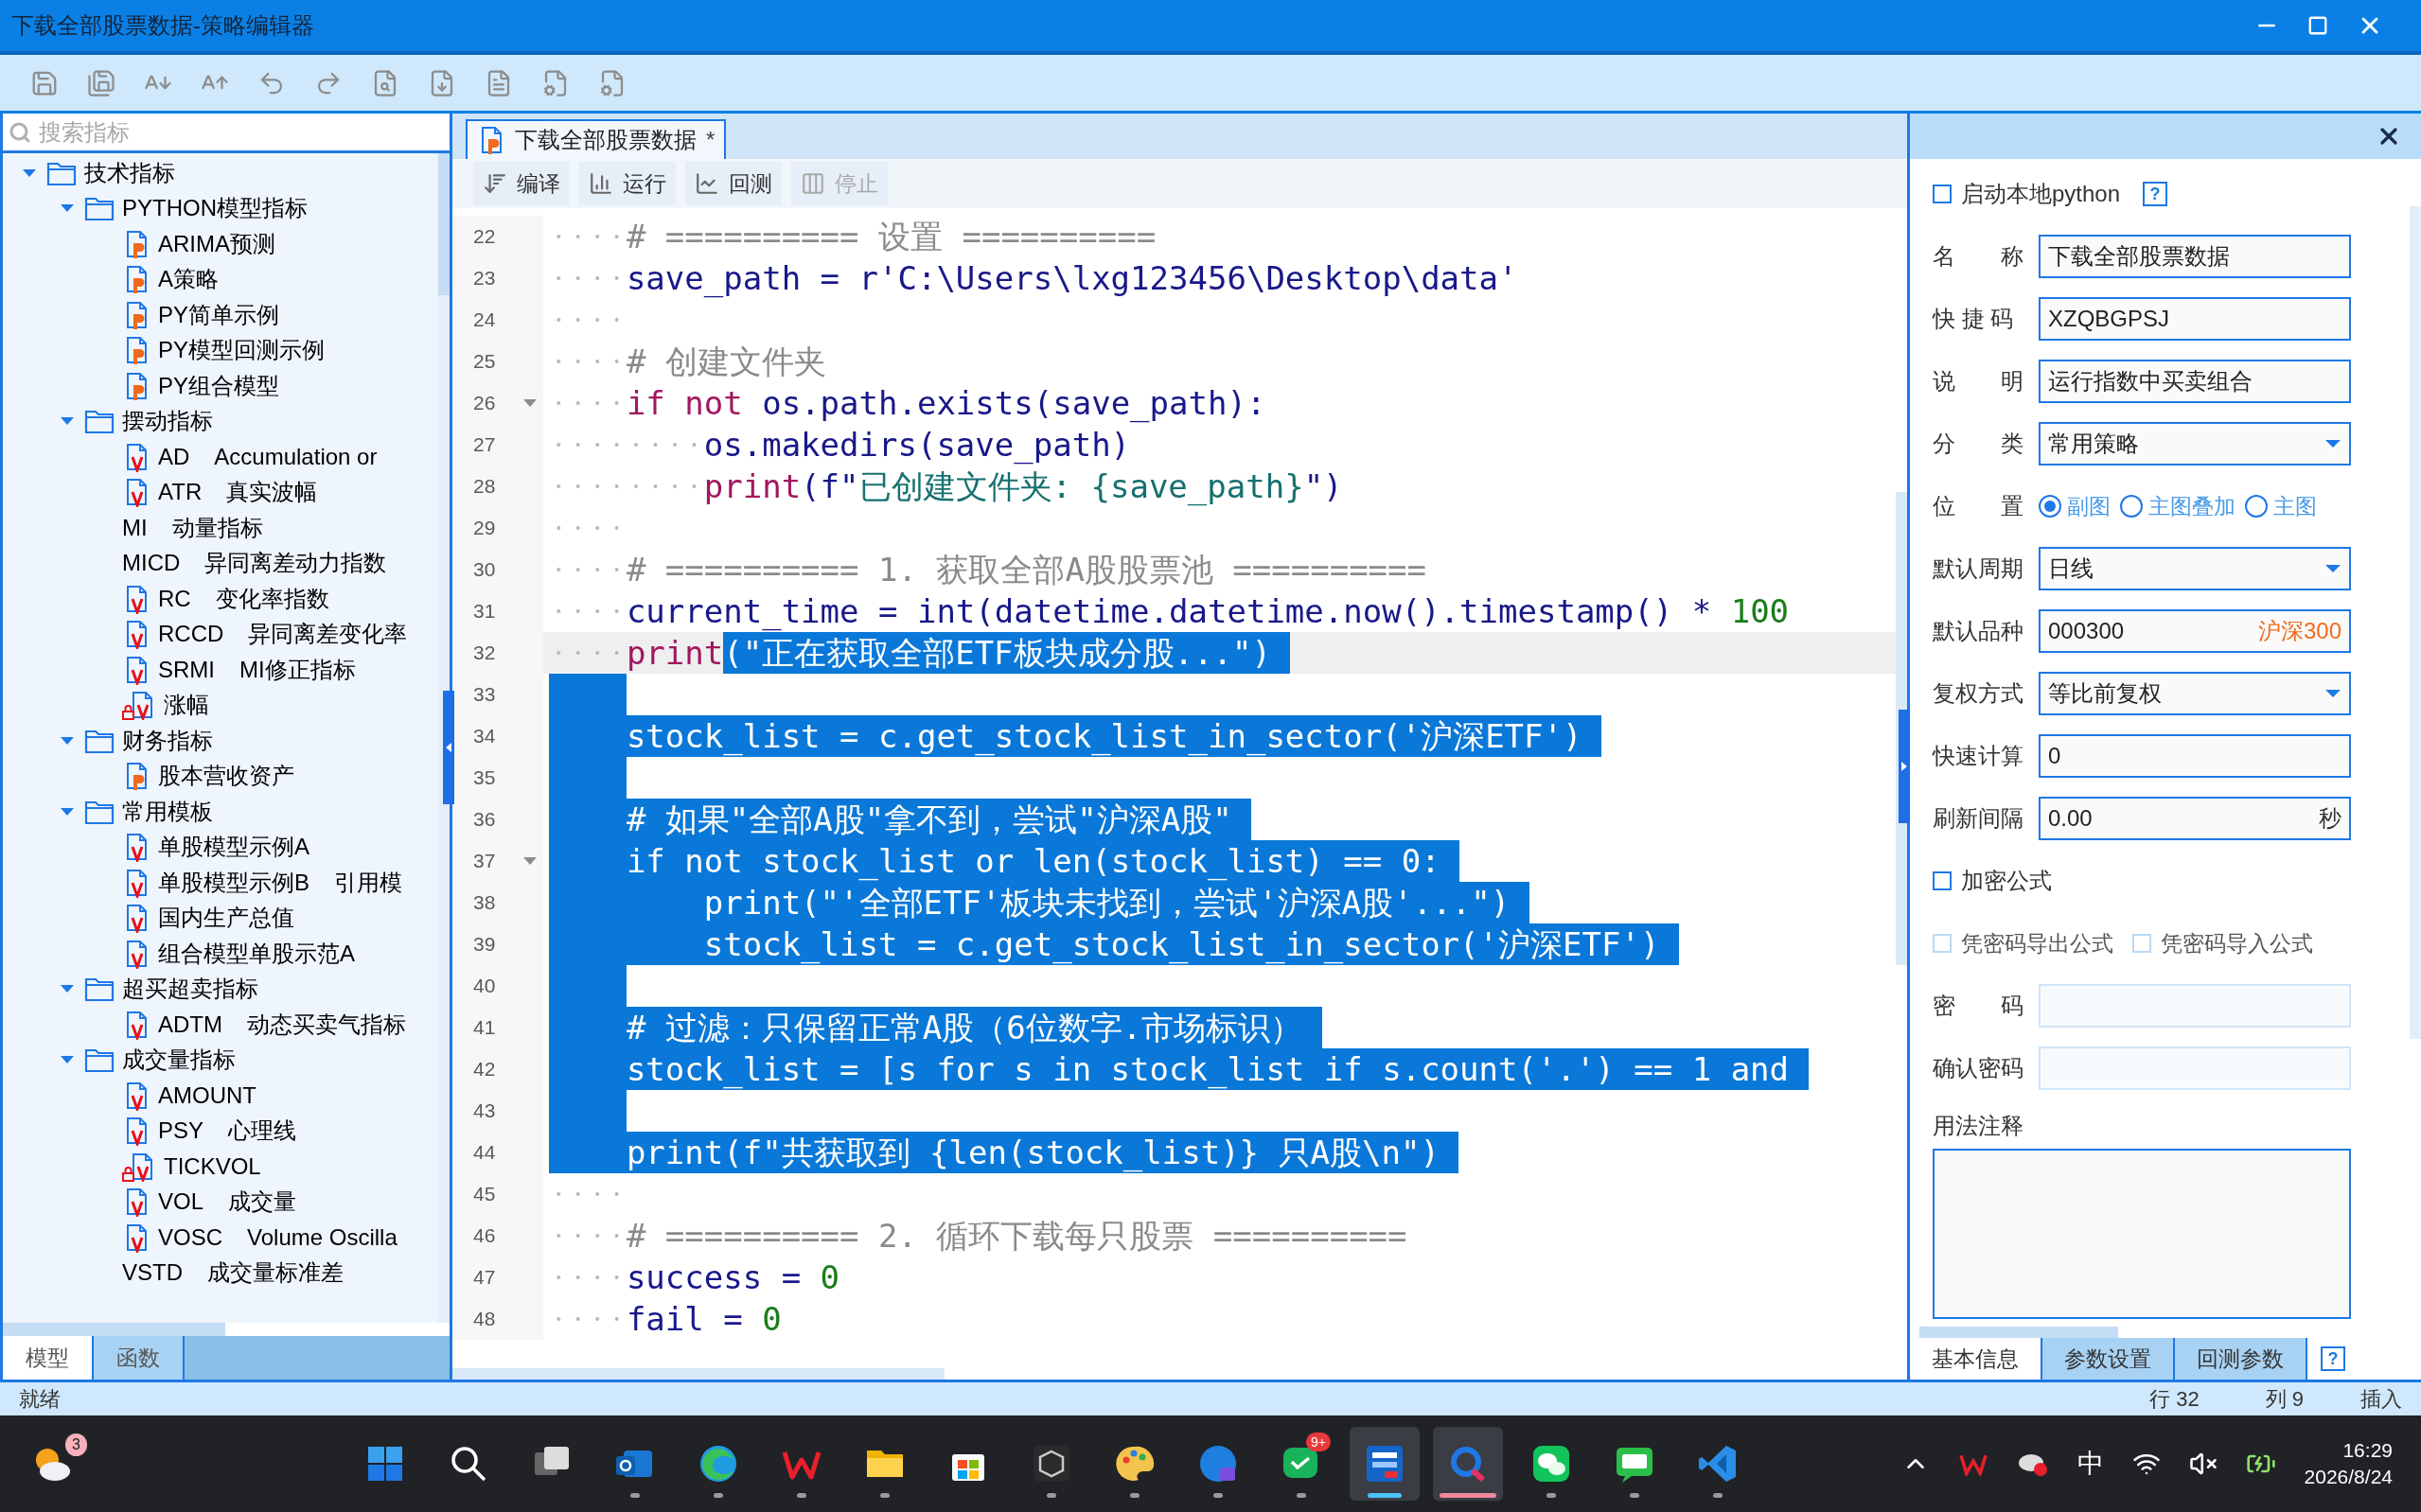 The height and width of the screenshot is (1512, 2421). Describe the element at coordinates (151, 563) in the screenshot. I see `tree-item-label: MICD` at that location.